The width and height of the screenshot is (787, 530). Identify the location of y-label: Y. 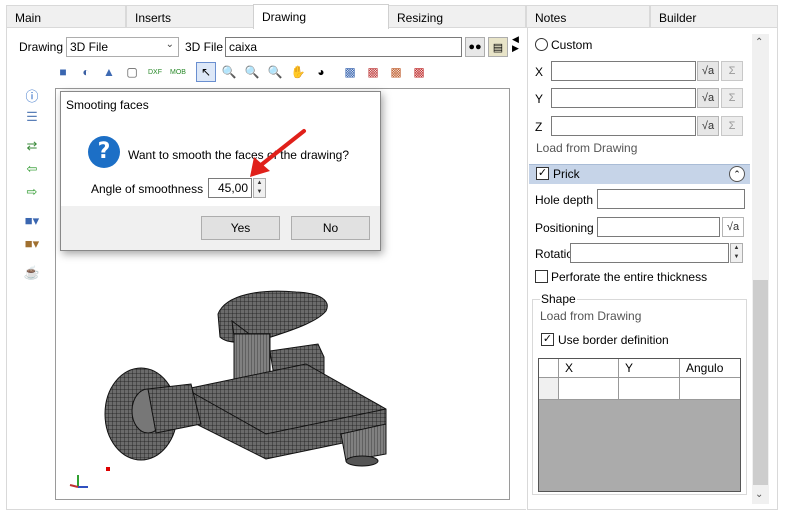
(539, 99).